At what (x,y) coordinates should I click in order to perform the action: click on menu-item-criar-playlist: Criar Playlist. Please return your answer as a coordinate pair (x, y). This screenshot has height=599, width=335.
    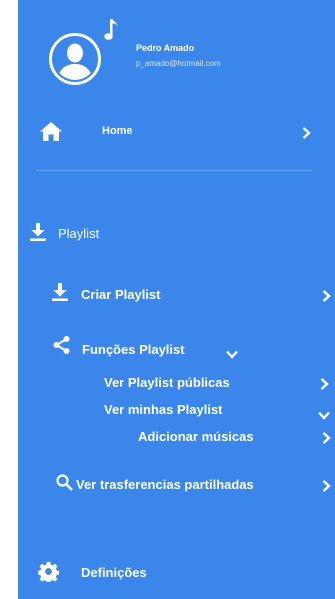
    Looking at the image, I should click on (176, 295).